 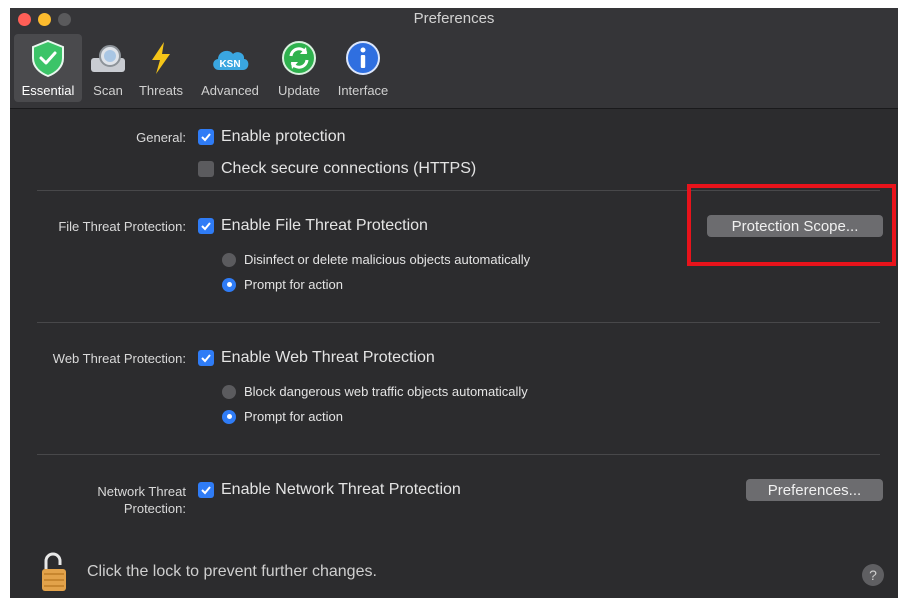 What do you see at coordinates (119, 358) in the screenshot?
I see `web-threat-label: Web Threat Protection:` at bounding box center [119, 358].